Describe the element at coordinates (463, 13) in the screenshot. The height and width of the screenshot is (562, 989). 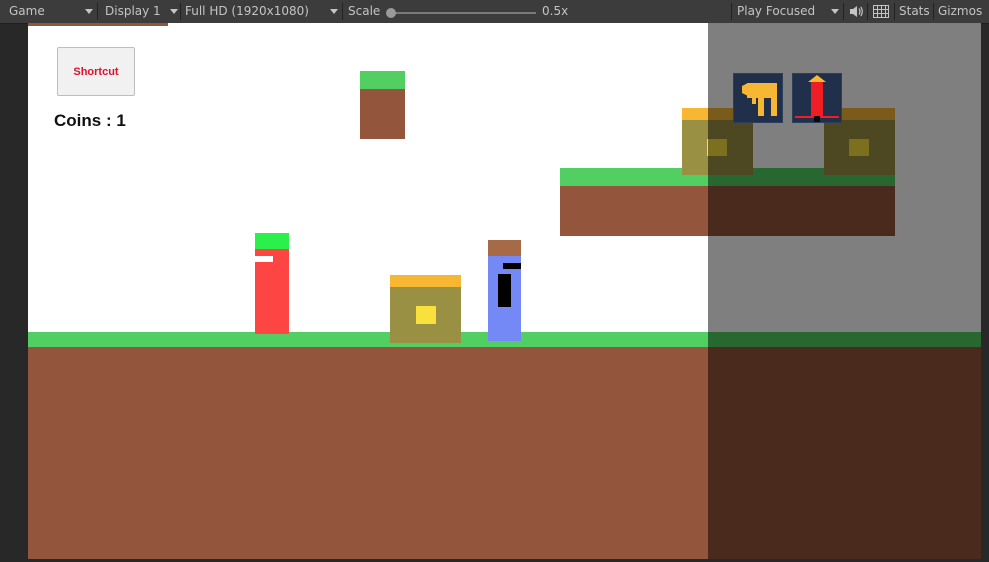
I see `scale-slider-track` at that location.